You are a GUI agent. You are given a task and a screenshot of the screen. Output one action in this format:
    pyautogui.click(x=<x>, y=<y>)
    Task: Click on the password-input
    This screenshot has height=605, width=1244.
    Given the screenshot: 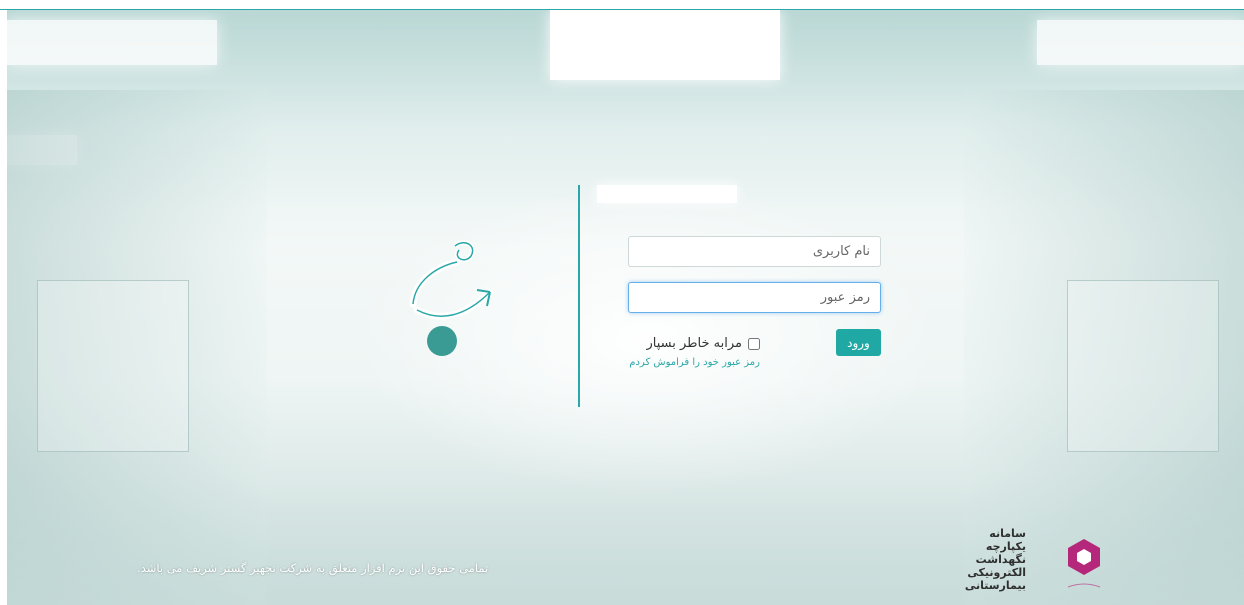 What is the action you would take?
    pyautogui.click(x=754, y=297)
    